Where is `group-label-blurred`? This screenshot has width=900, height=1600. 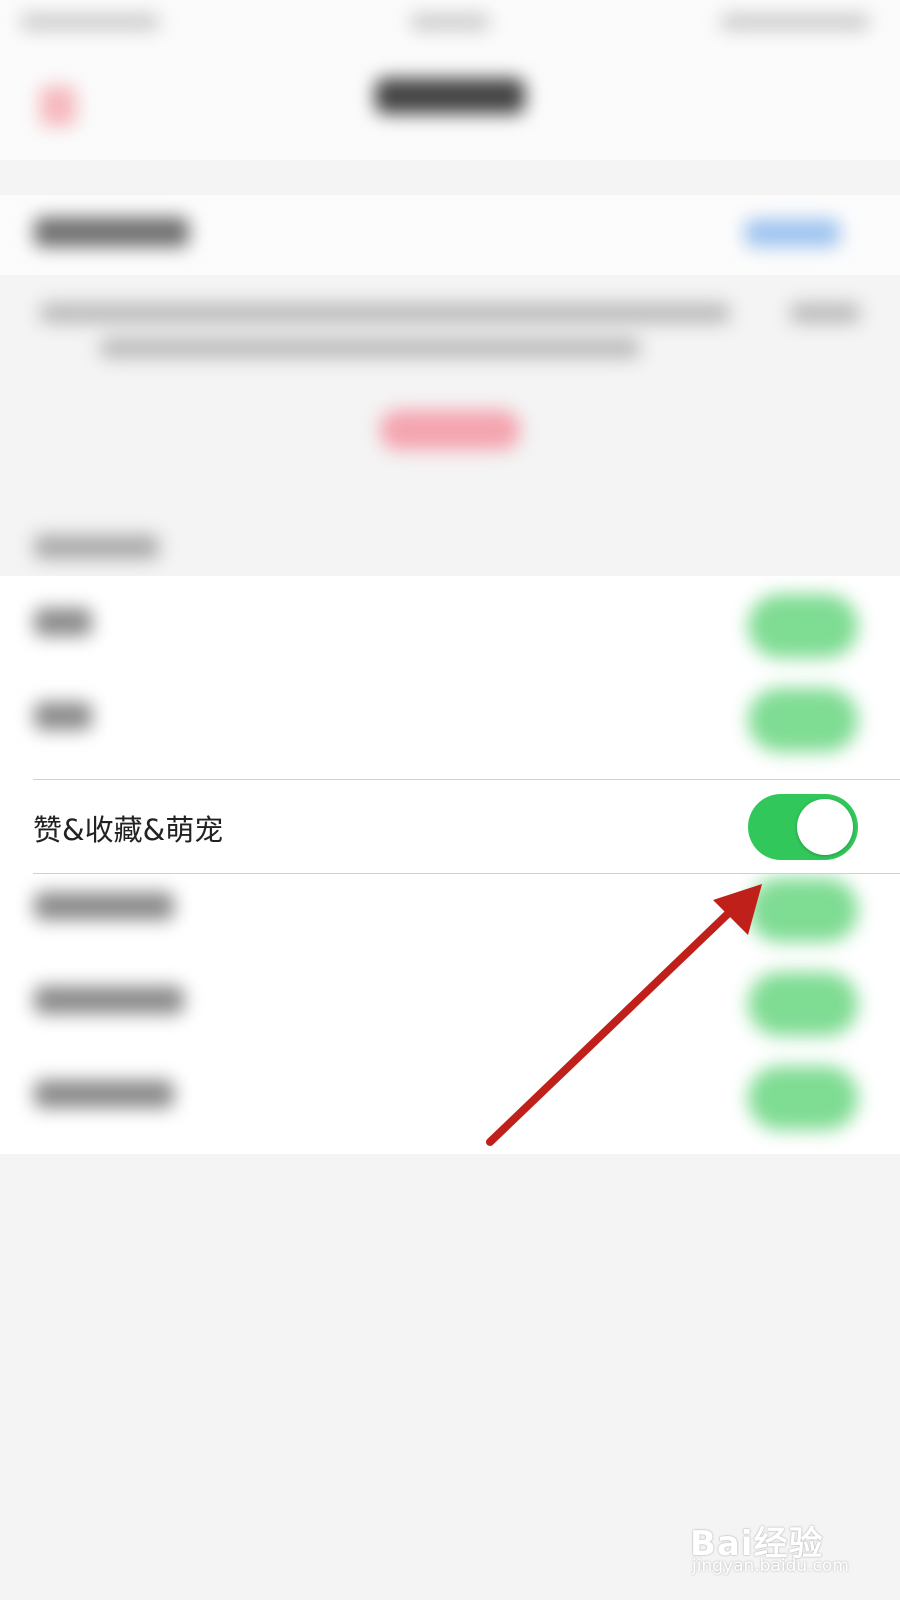
group-label-blurred is located at coordinates (96, 547).